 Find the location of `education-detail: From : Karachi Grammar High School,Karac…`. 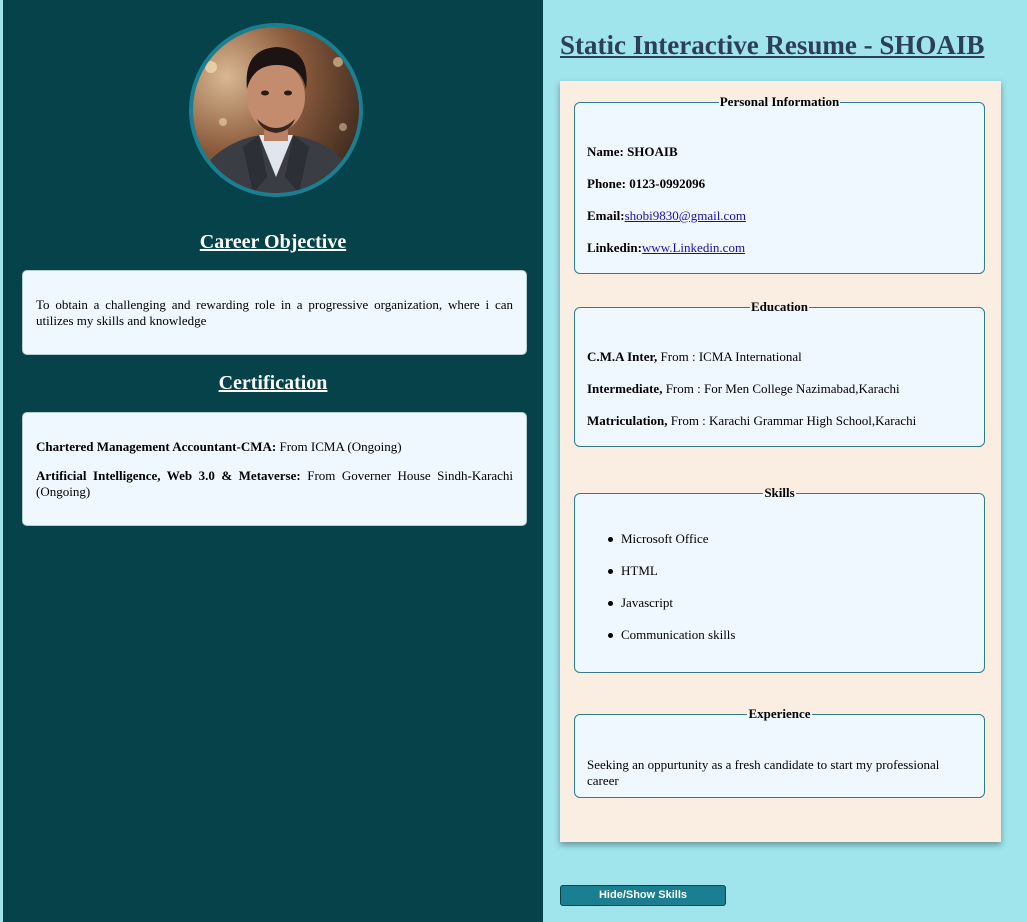

education-detail: From : Karachi Grammar High School,Karac… is located at coordinates (792, 420).